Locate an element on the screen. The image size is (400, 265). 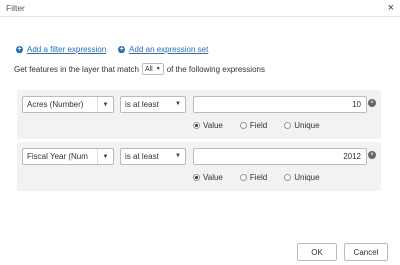
dialog-title-bar: Filter × is located at coordinates (200, 8).